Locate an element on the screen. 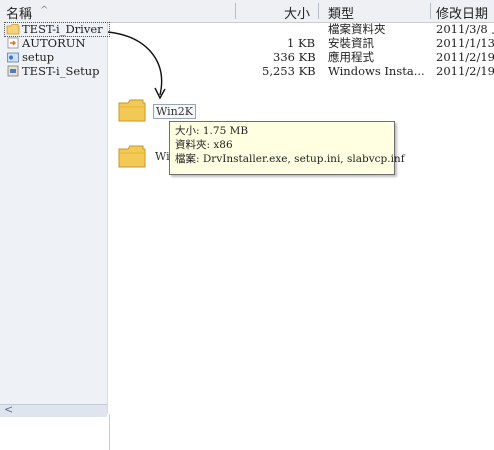 The height and width of the screenshot is (450, 494). column-header-size: 大小 is located at coordinates (297, 12).